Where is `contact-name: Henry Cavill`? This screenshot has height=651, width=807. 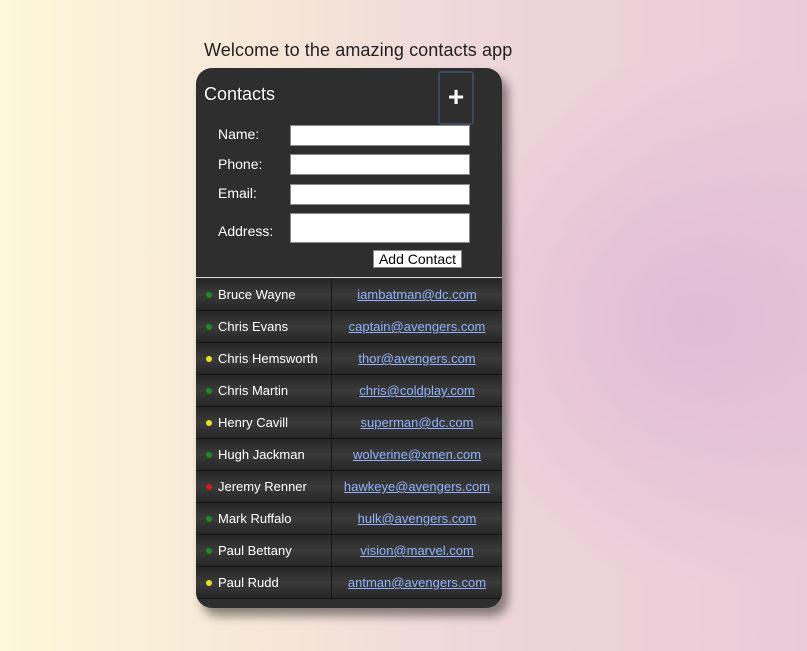 contact-name: Henry Cavill is located at coordinates (253, 422).